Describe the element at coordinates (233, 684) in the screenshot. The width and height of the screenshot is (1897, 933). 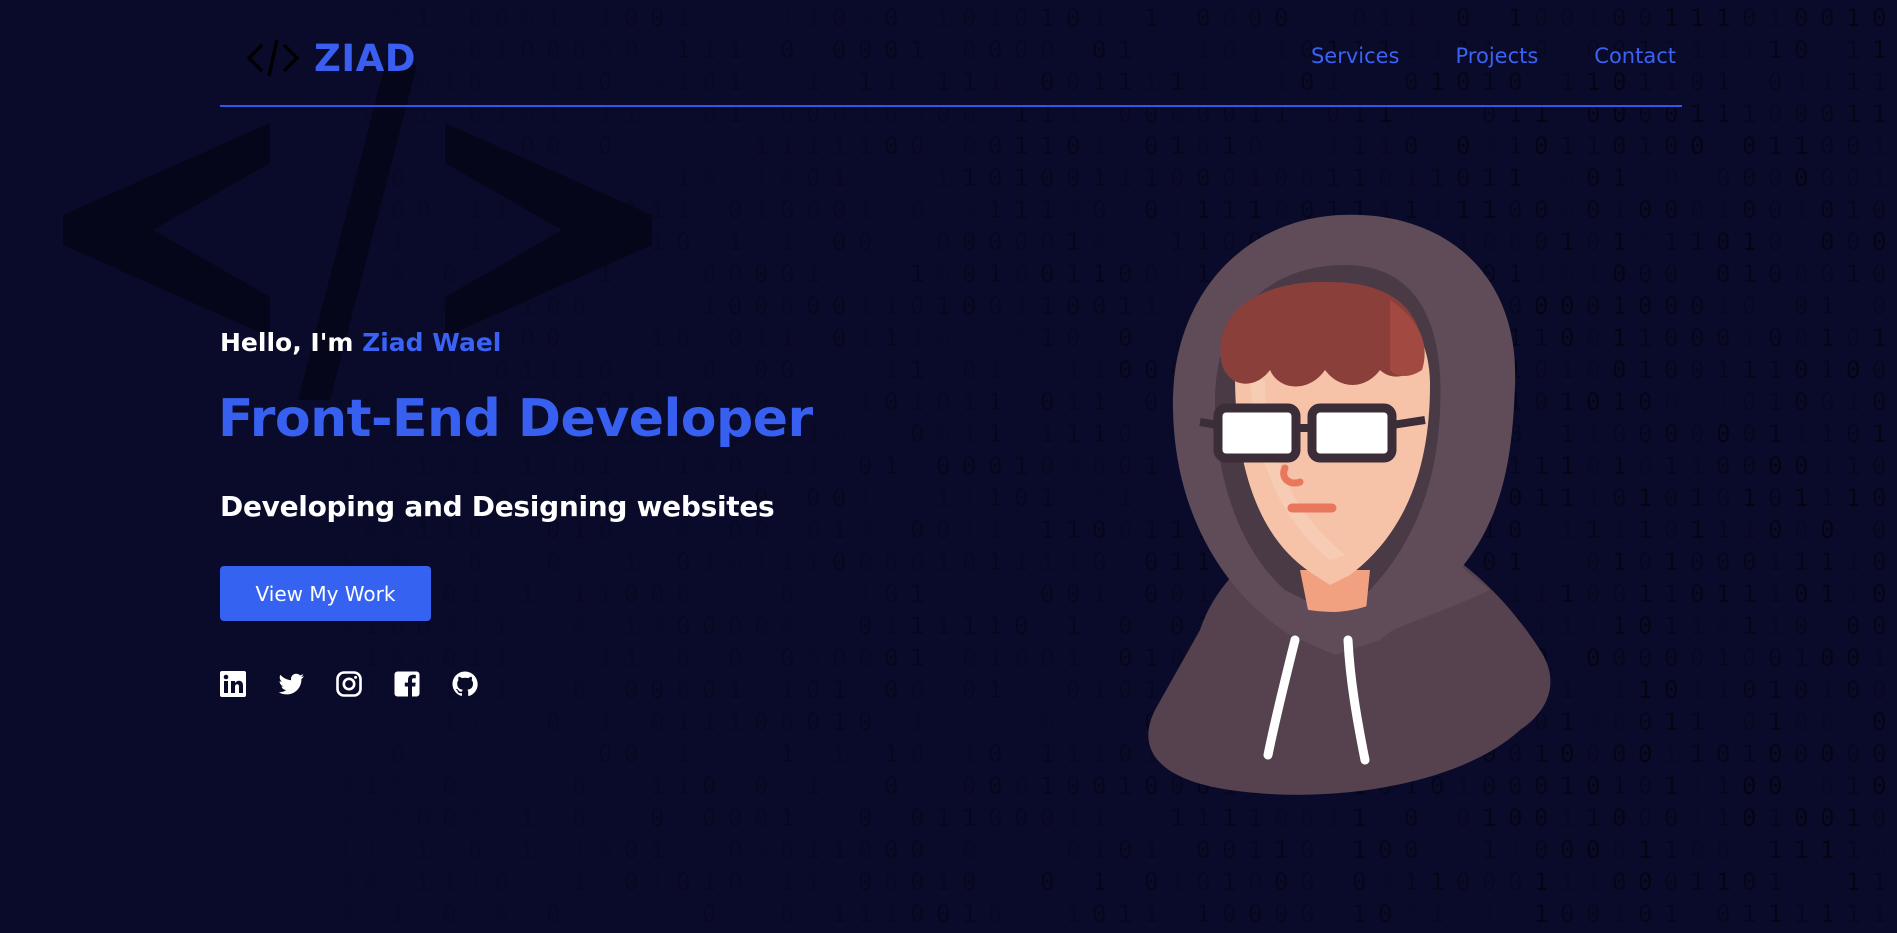
I see `linkedin-link` at that location.